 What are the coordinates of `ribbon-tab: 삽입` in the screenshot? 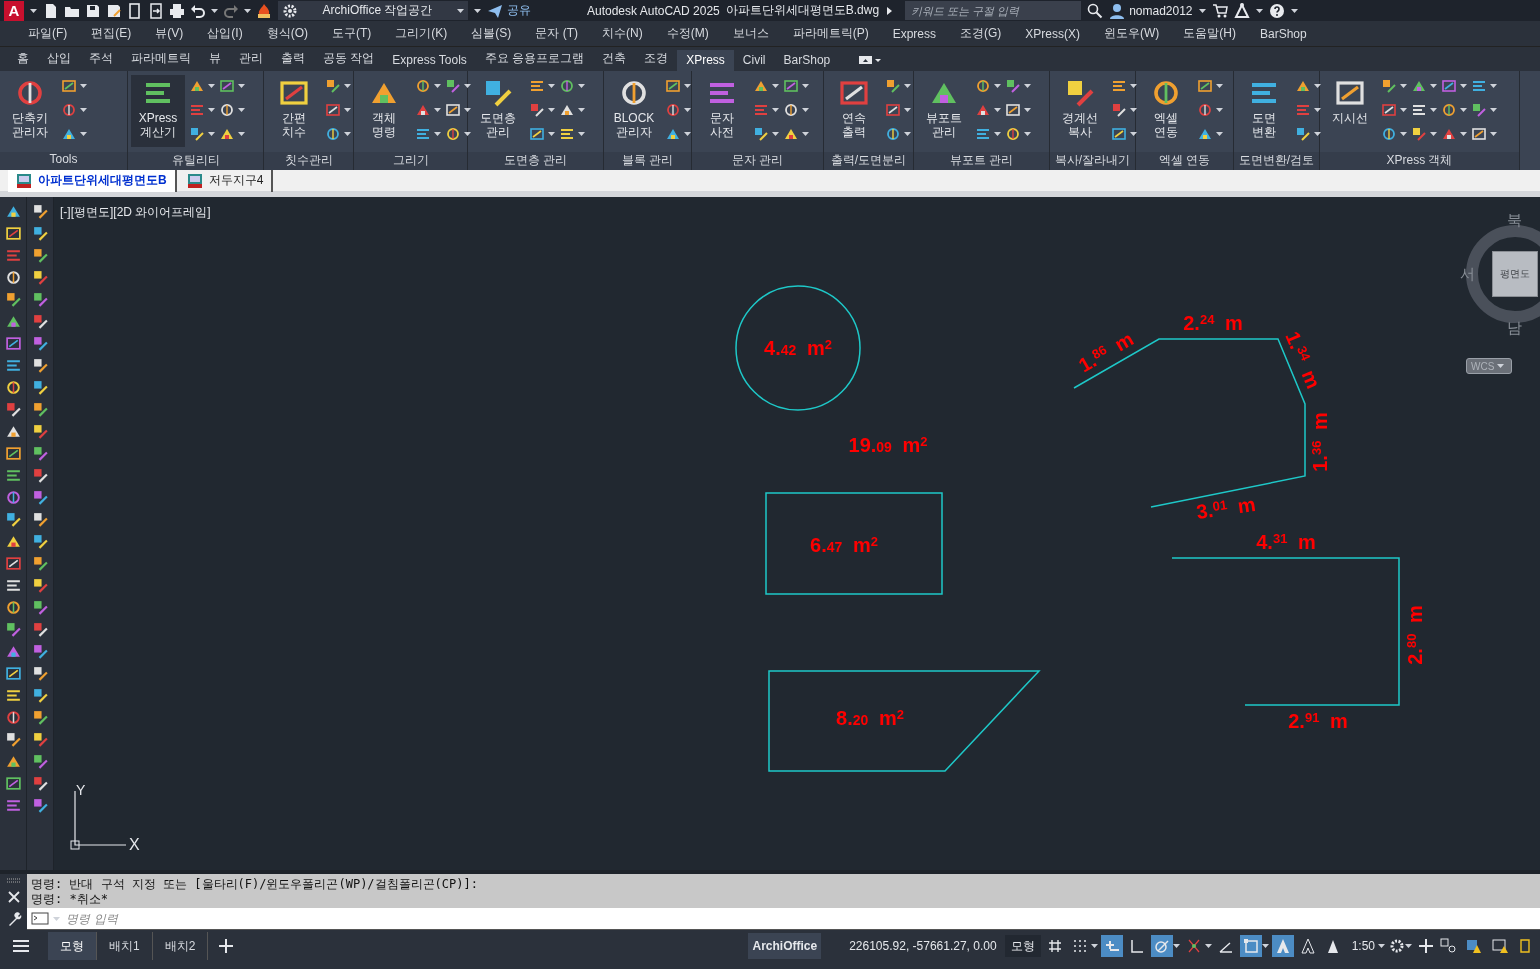 It's located at (59, 59).